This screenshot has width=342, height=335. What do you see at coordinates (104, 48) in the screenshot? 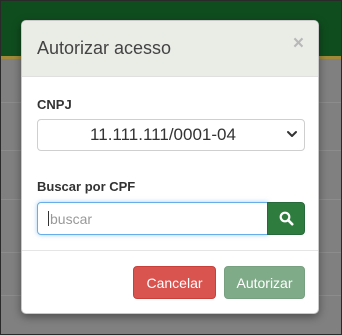
I see `modal-title: Autorizar acesso` at bounding box center [104, 48].